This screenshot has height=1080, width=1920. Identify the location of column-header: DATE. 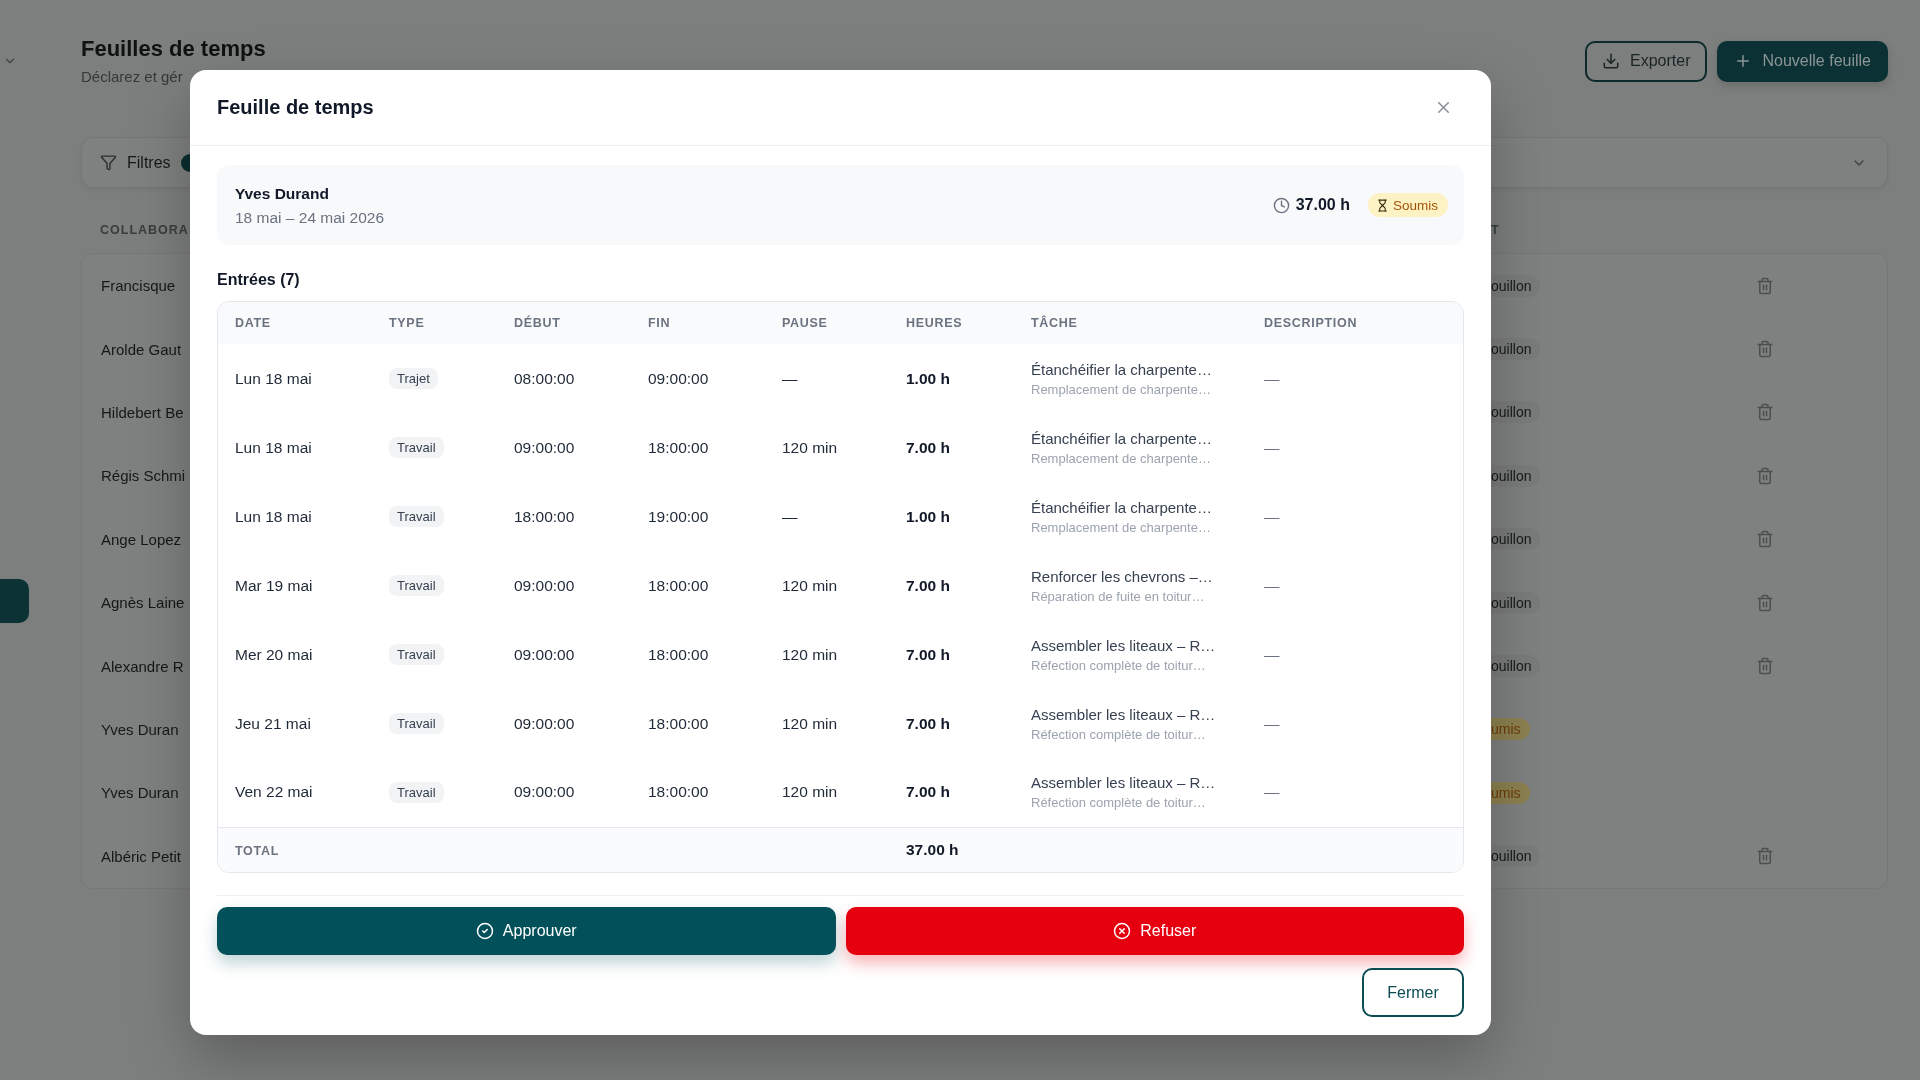
(295, 323).